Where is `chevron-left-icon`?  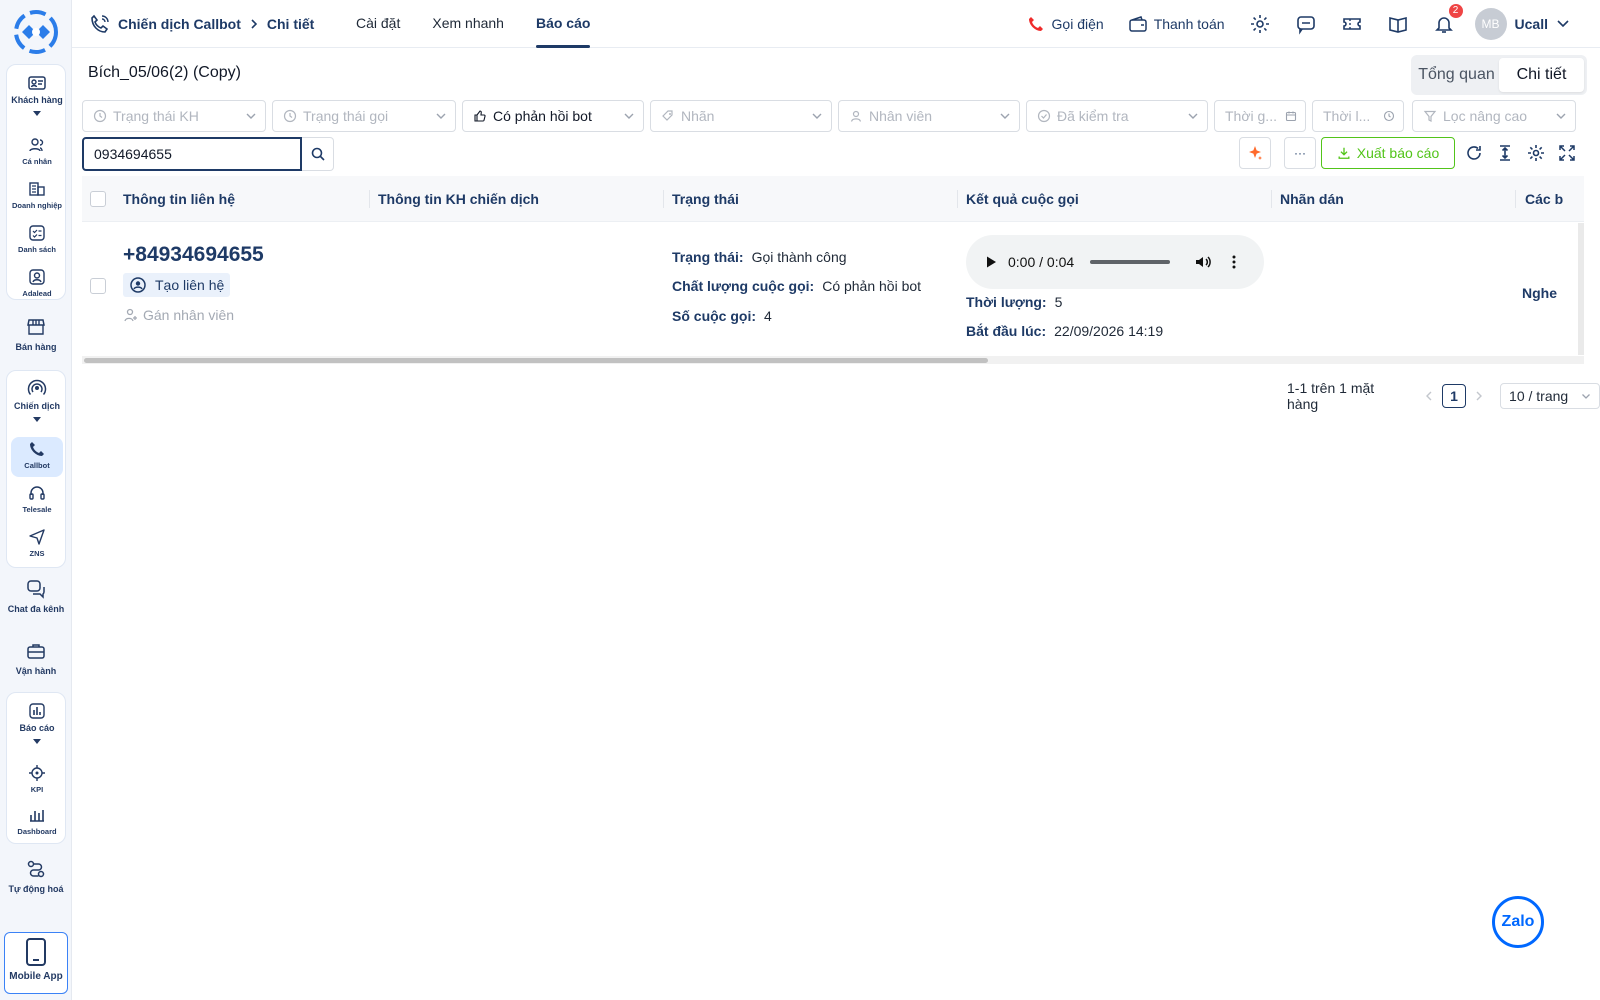 chevron-left-icon is located at coordinates (1429, 396).